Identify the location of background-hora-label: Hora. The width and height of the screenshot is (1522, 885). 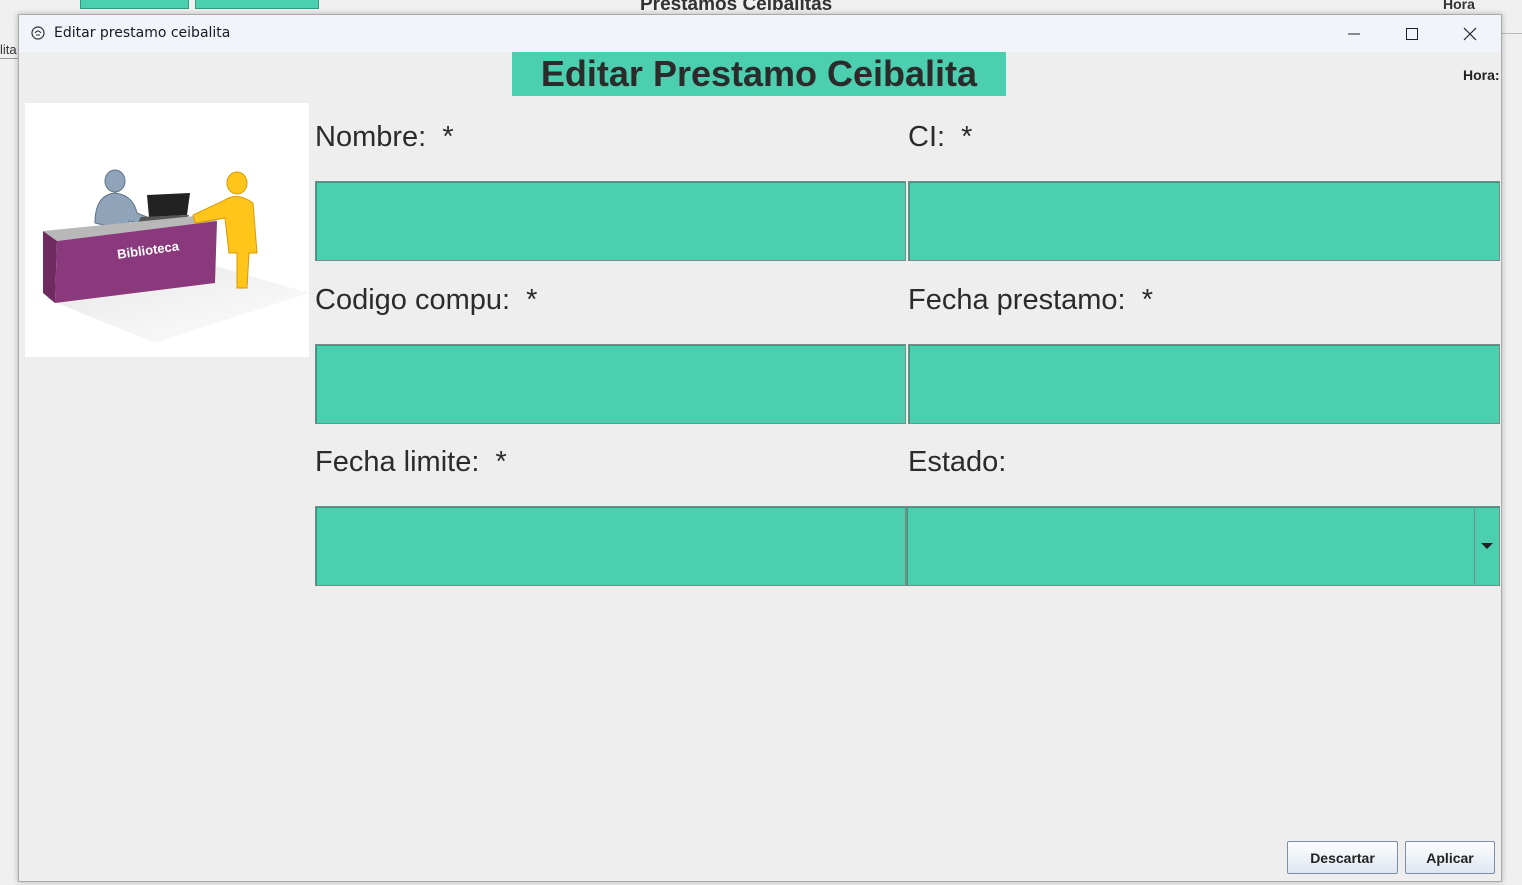
(1459, 6).